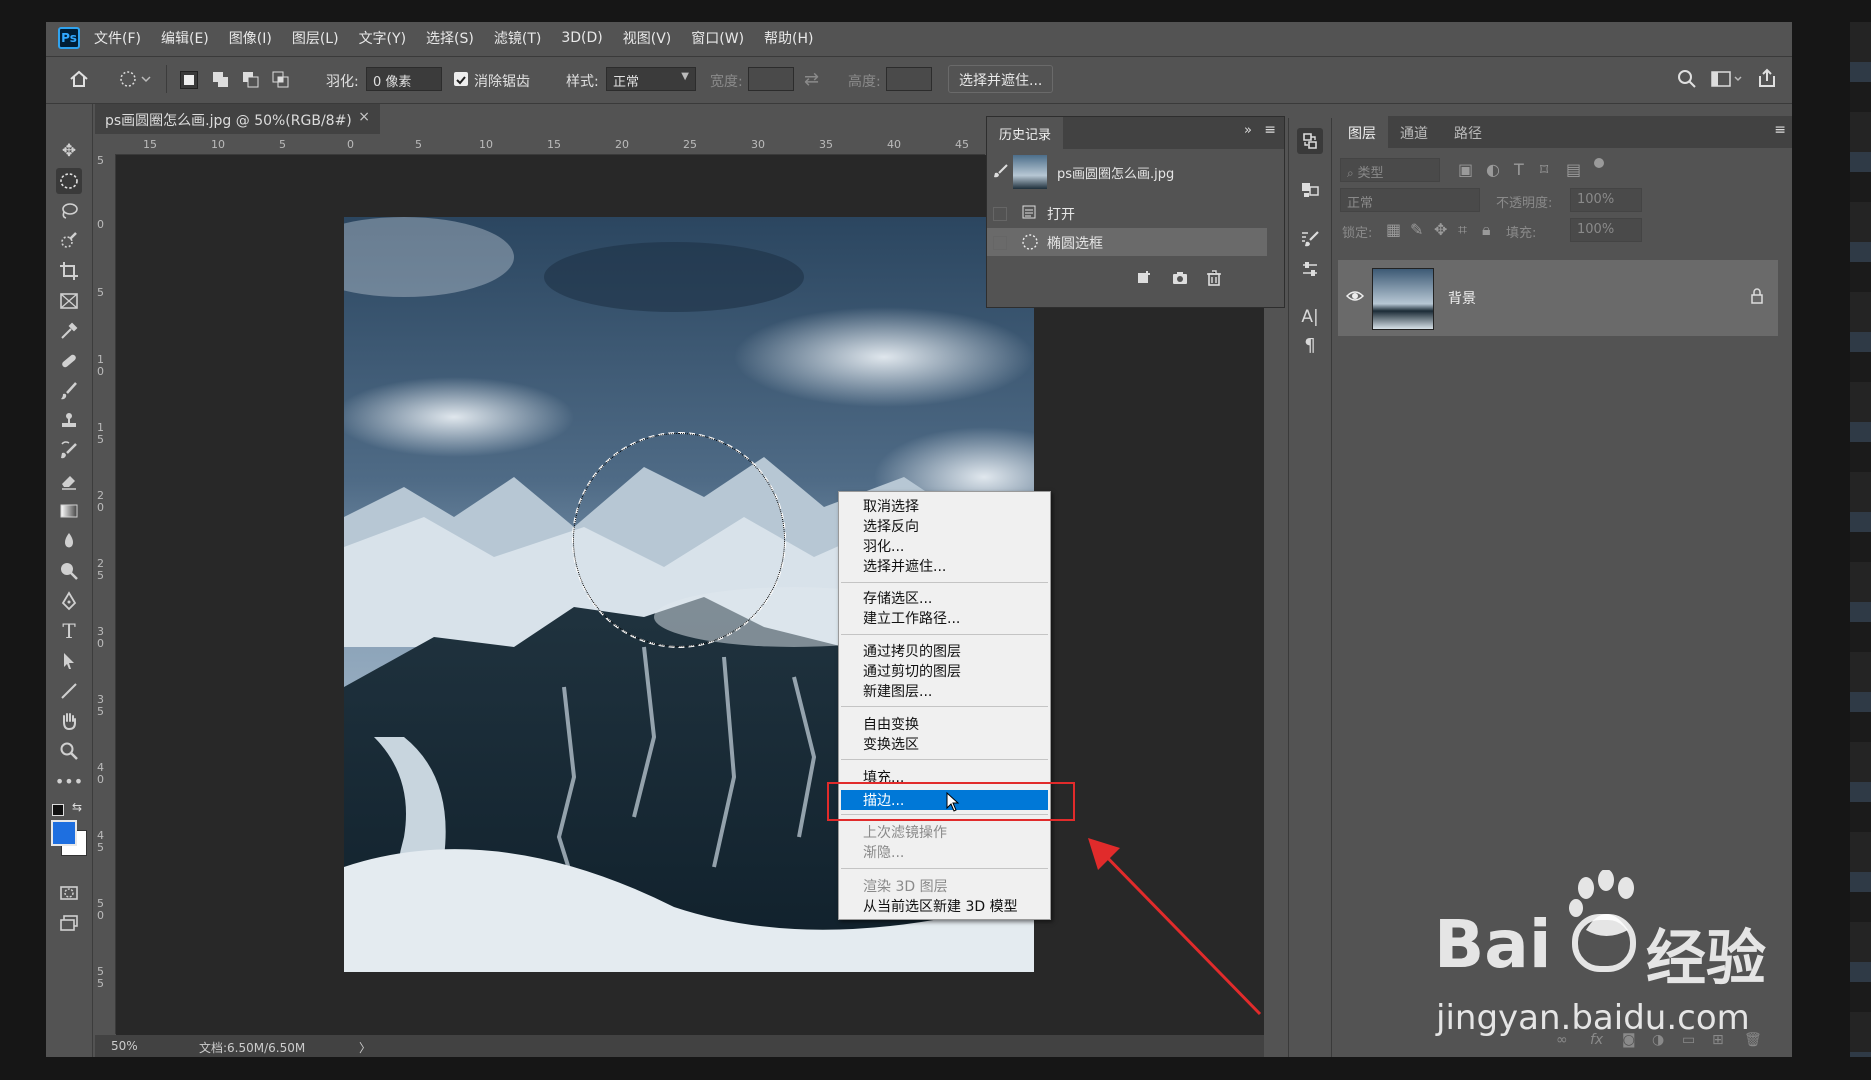  What do you see at coordinates (1465, 169) in the screenshot?
I see `filter-pixel-icon: ▣` at bounding box center [1465, 169].